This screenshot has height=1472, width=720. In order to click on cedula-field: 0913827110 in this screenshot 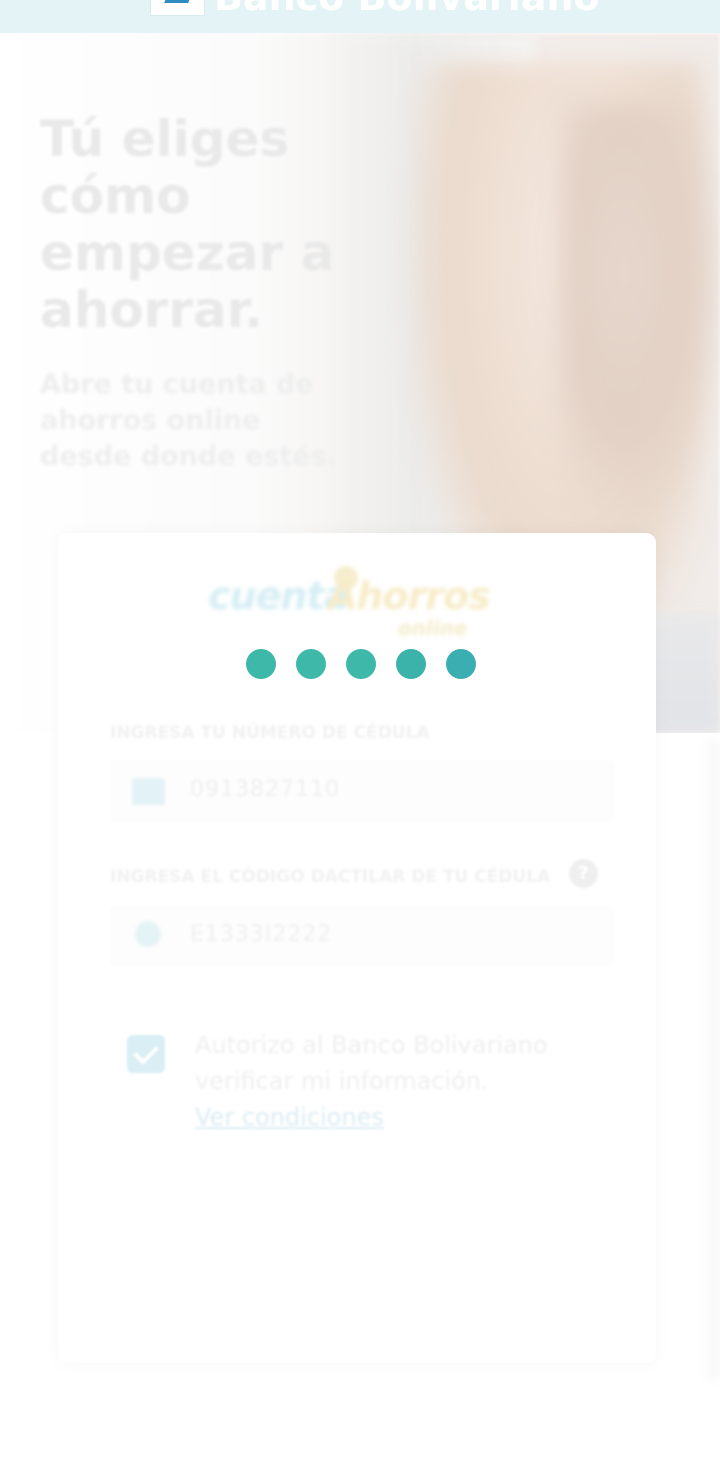, I will do `click(362, 791)`.